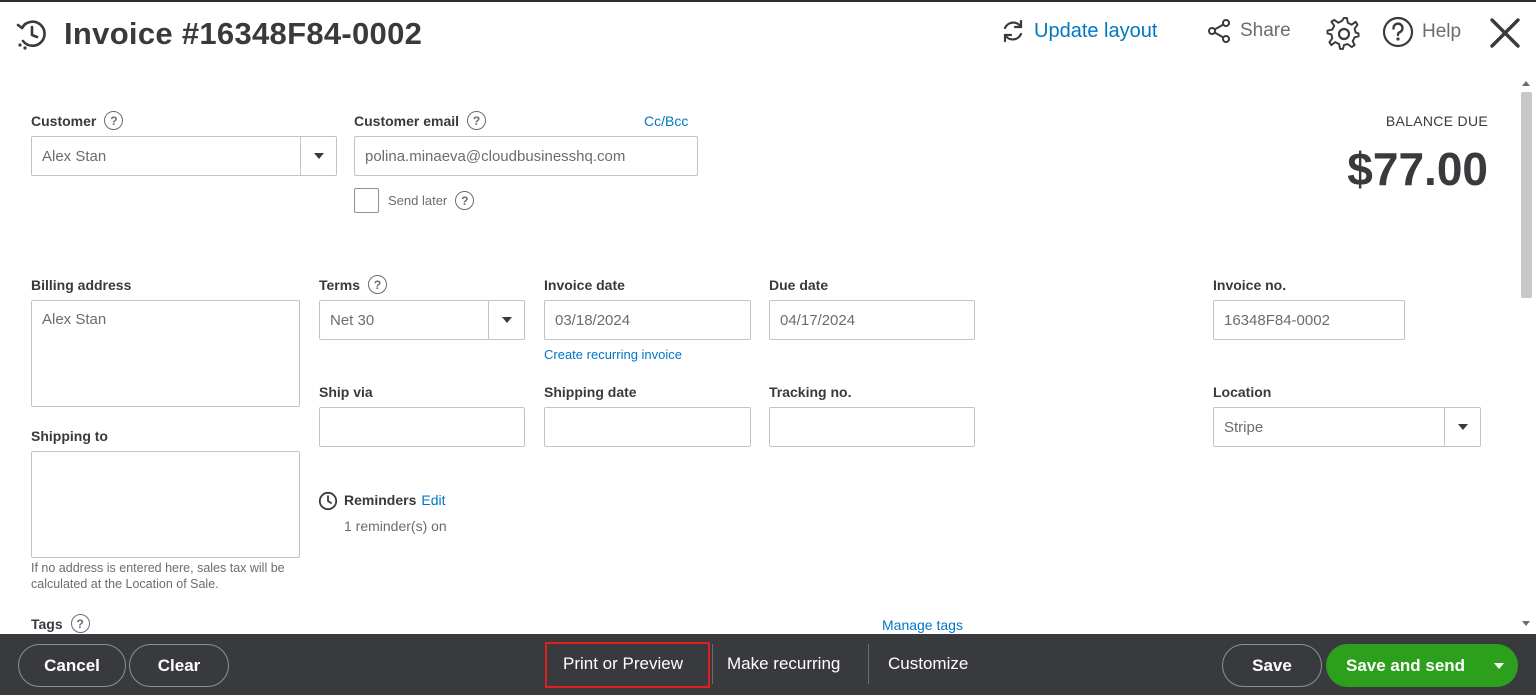 This screenshot has height=695, width=1536. What do you see at coordinates (922, 625) in the screenshot?
I see `manage-tags-link: Manage tags` at bounding box center [922, 625].